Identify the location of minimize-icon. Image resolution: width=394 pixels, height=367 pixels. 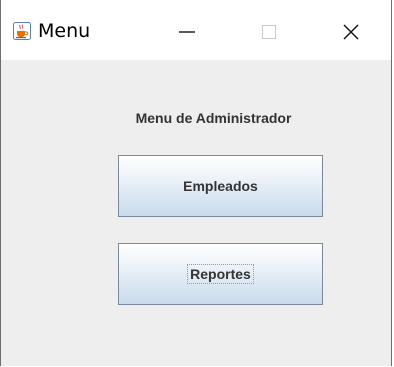
(187, 32).